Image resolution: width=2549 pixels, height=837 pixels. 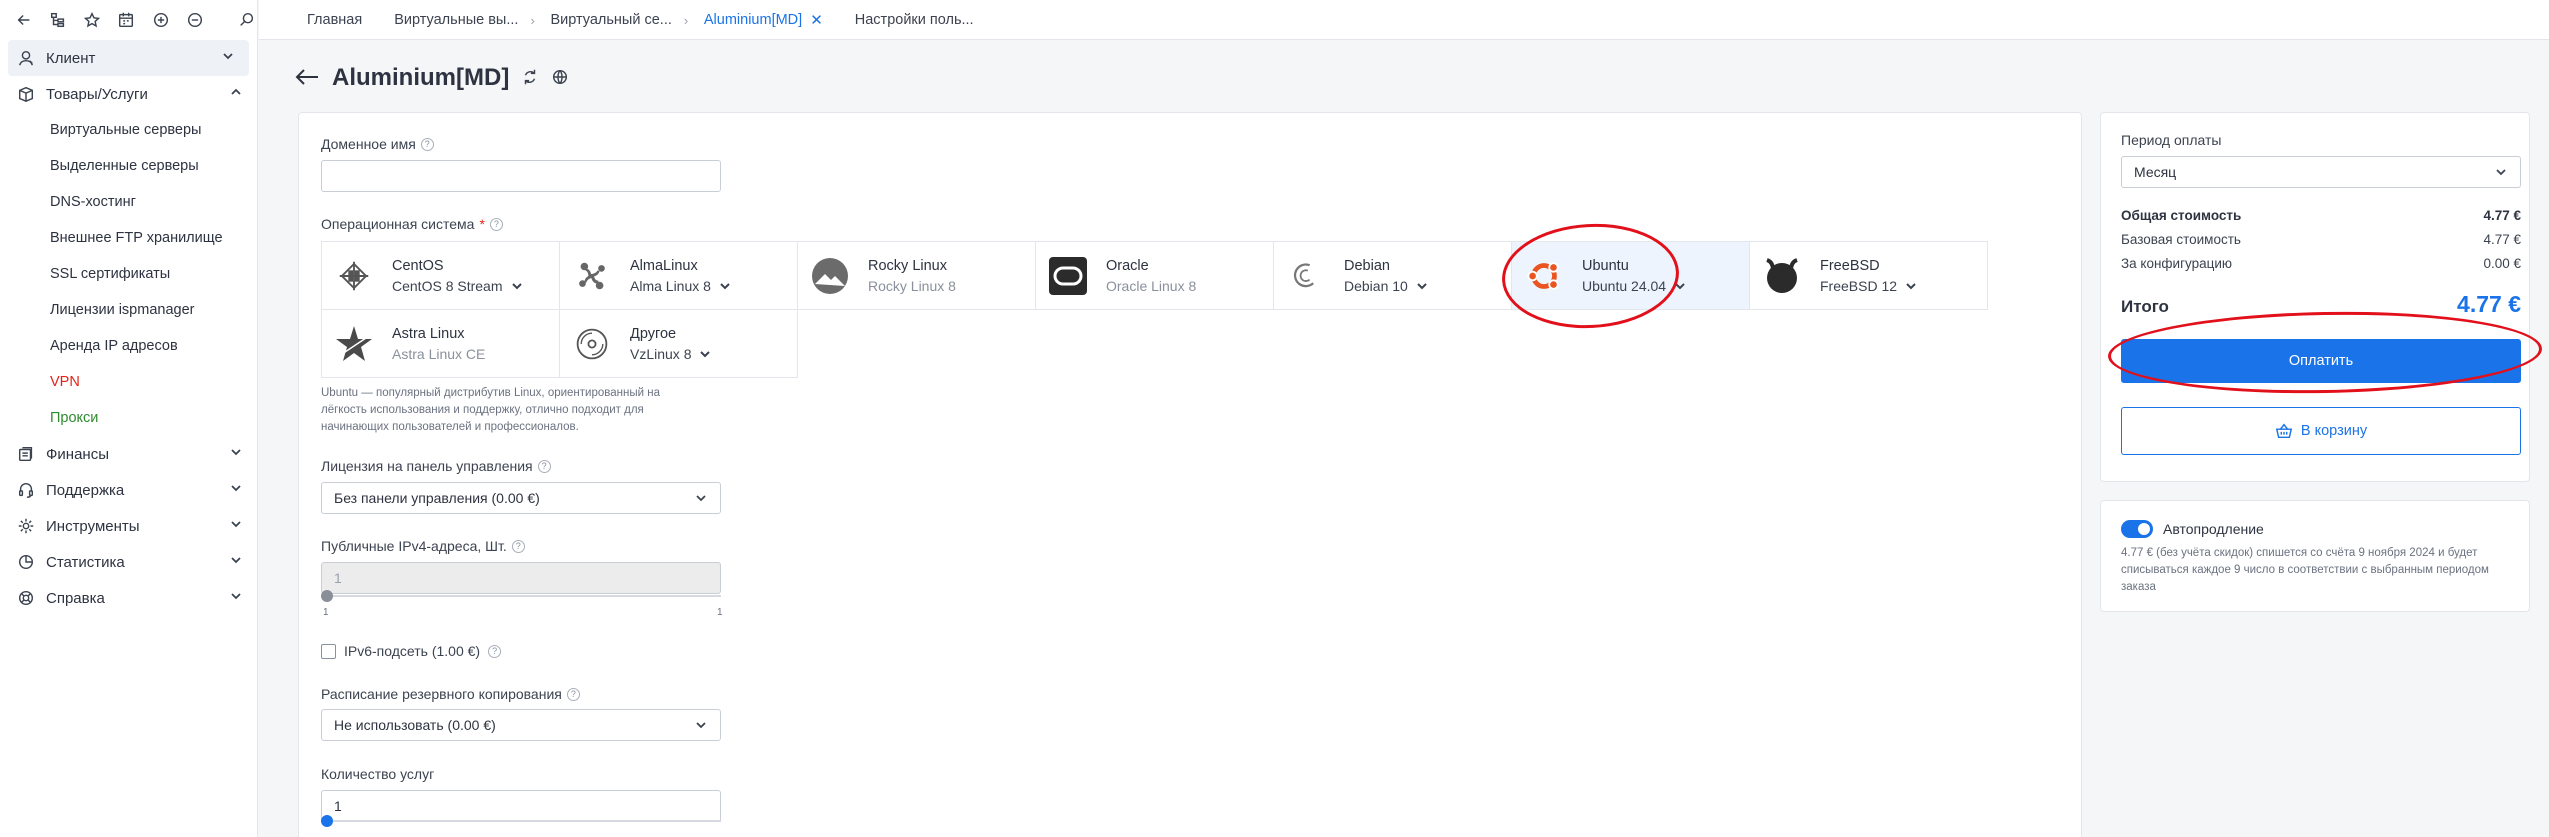 I want to click on zoom-in-icon, so click(x=161, y=20).